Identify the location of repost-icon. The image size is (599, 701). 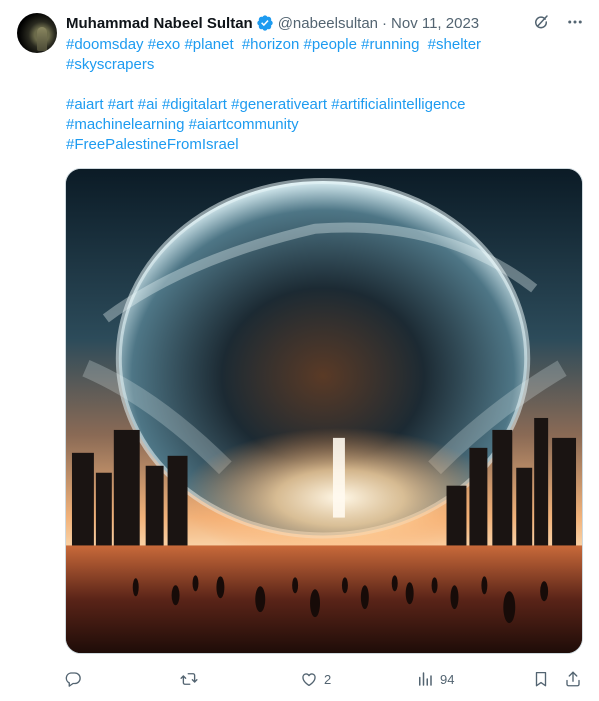
(189, 679).